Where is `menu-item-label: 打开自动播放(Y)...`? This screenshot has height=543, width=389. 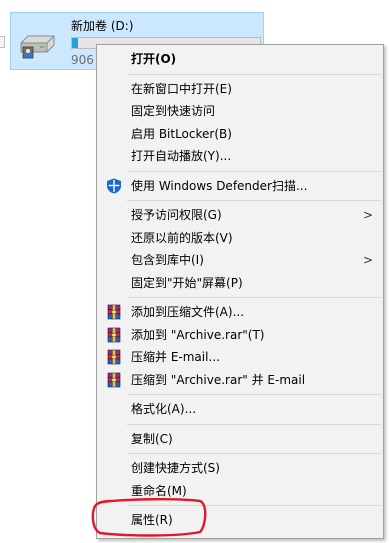 menu-item-label: 打开自动播放(Y)... is located at coordinates (181, 156).